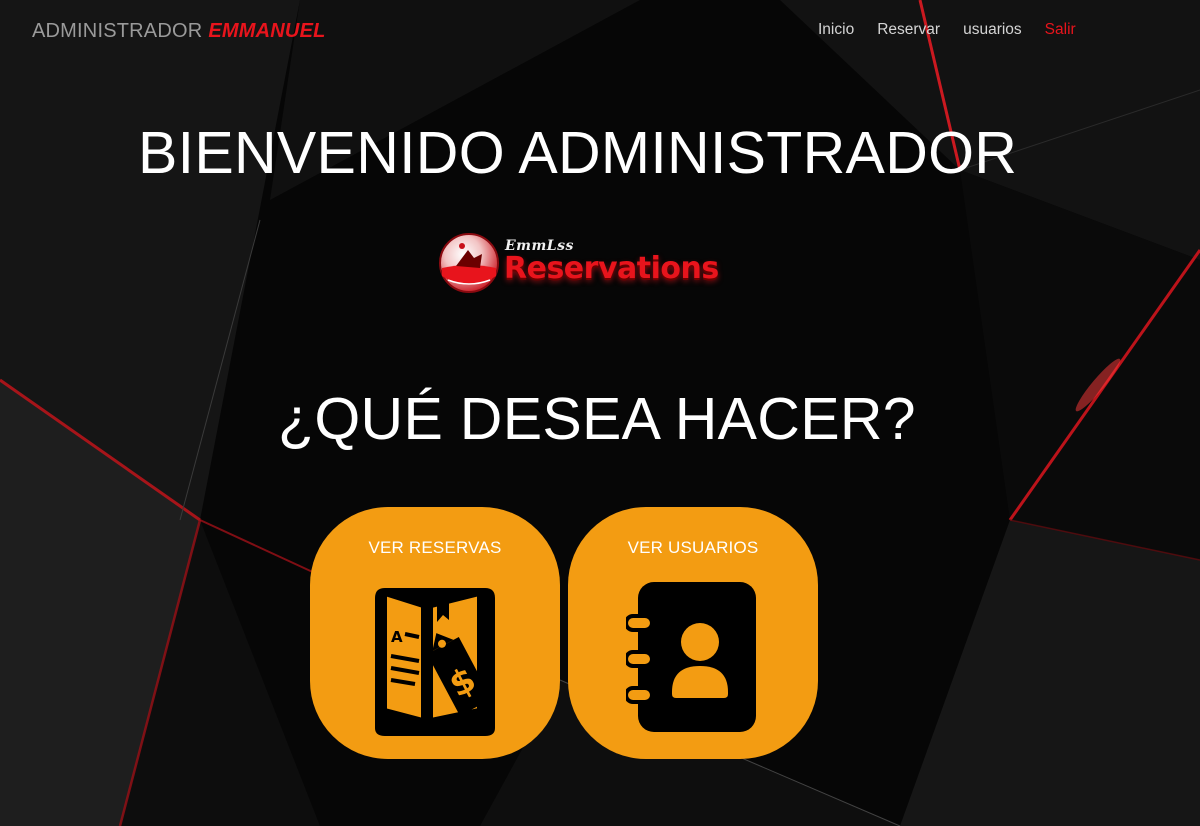 The height and width of the screenshot is (826, 1200). Describe the element at coordinates (908, 29) in the screenshot. I see `nav-link-reservar: Reservar` at that location.